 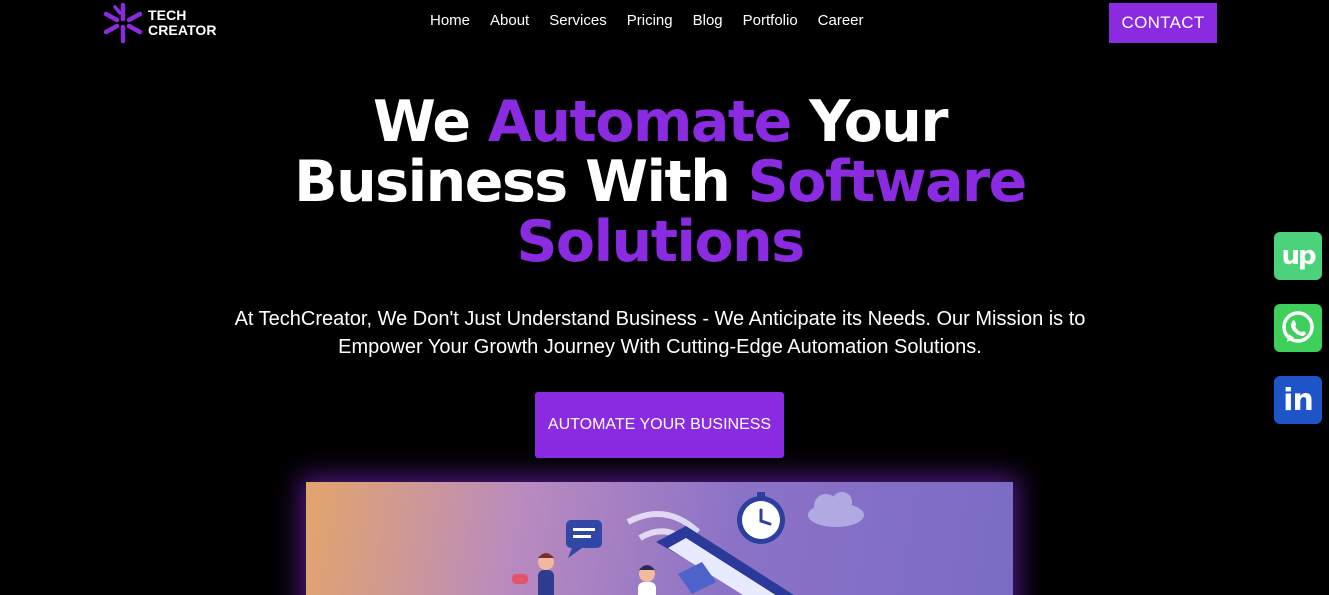 I want to click on logo-text: TECH CREATOR, so click(x=182, y=23).